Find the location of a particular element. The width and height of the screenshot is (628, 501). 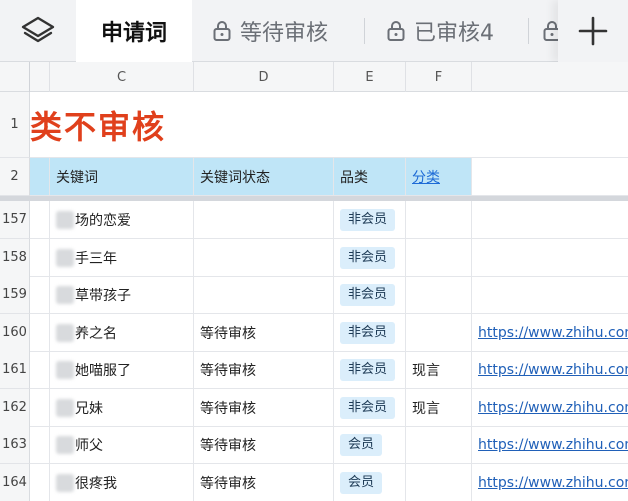

keyword-cell: 很疼我 is located at coordinates (122, 482).